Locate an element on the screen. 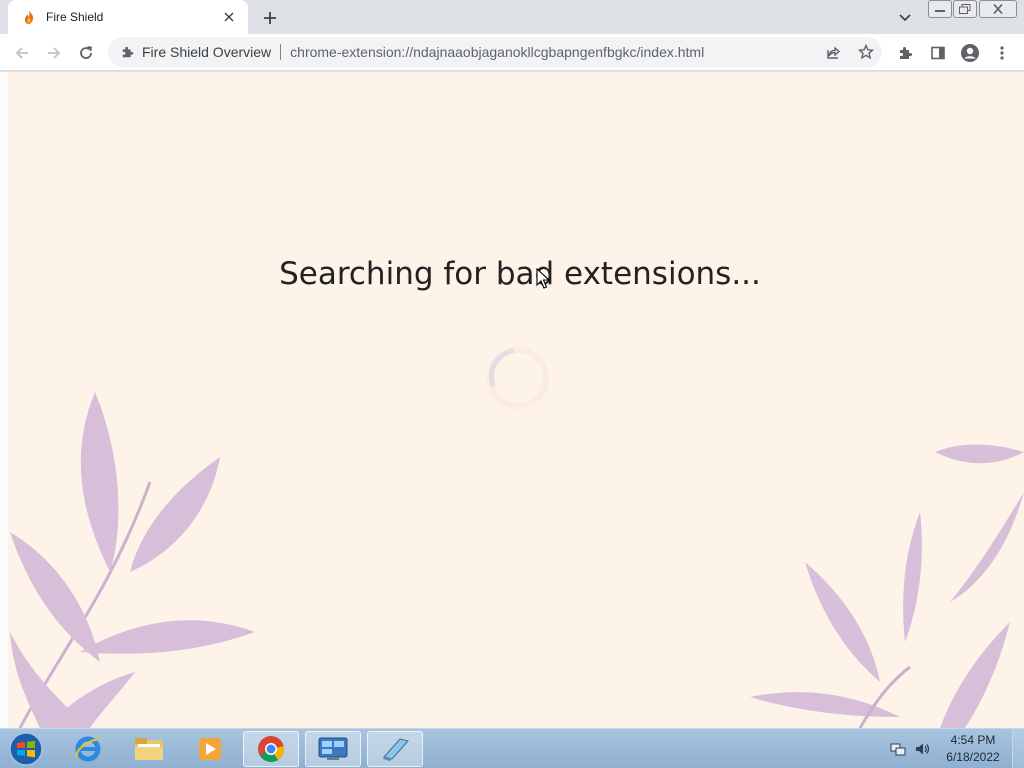 This screenshot has width=1024, height=768. chevron-down-icon is located at coordinates (905, 18).